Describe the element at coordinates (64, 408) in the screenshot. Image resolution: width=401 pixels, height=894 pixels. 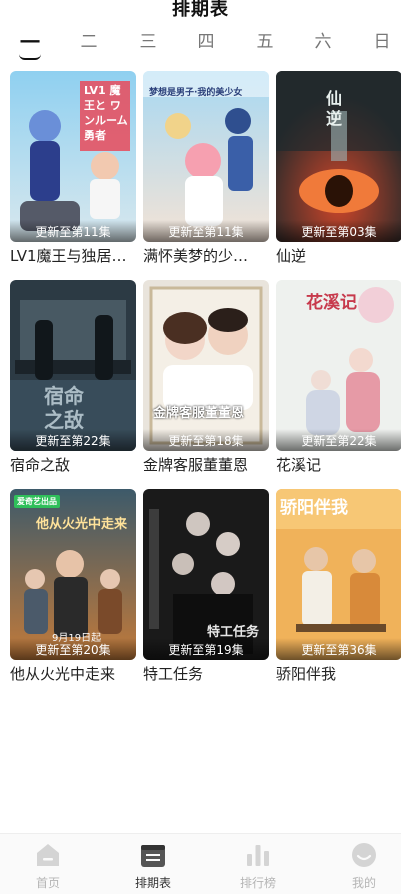
I see `poster-title-art: 宿命之敌` at that location.